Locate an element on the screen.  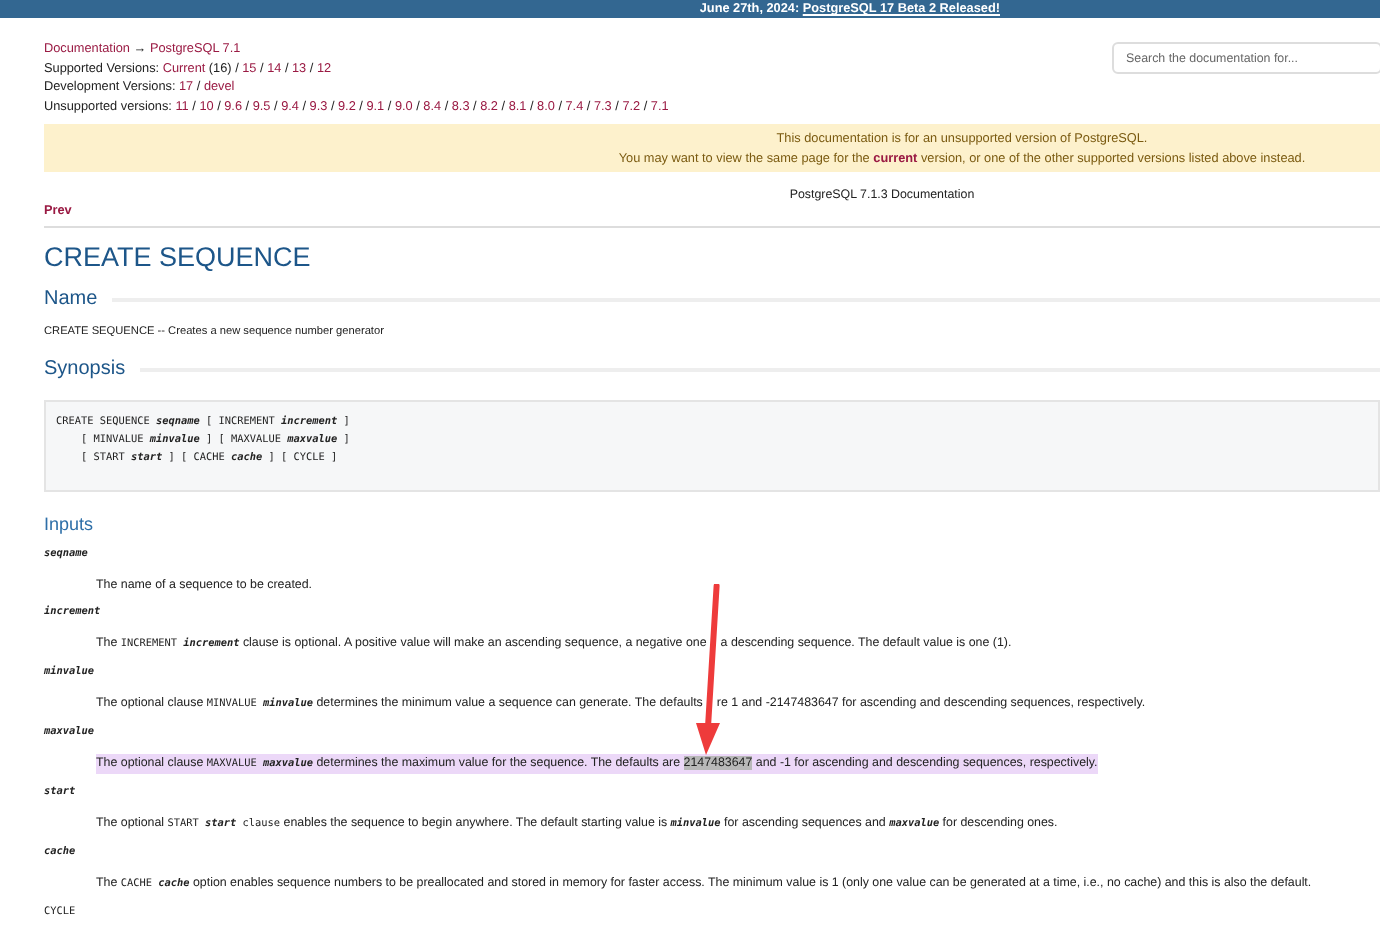
subsection-heading: Inputs is located at coordinates (70, 524).